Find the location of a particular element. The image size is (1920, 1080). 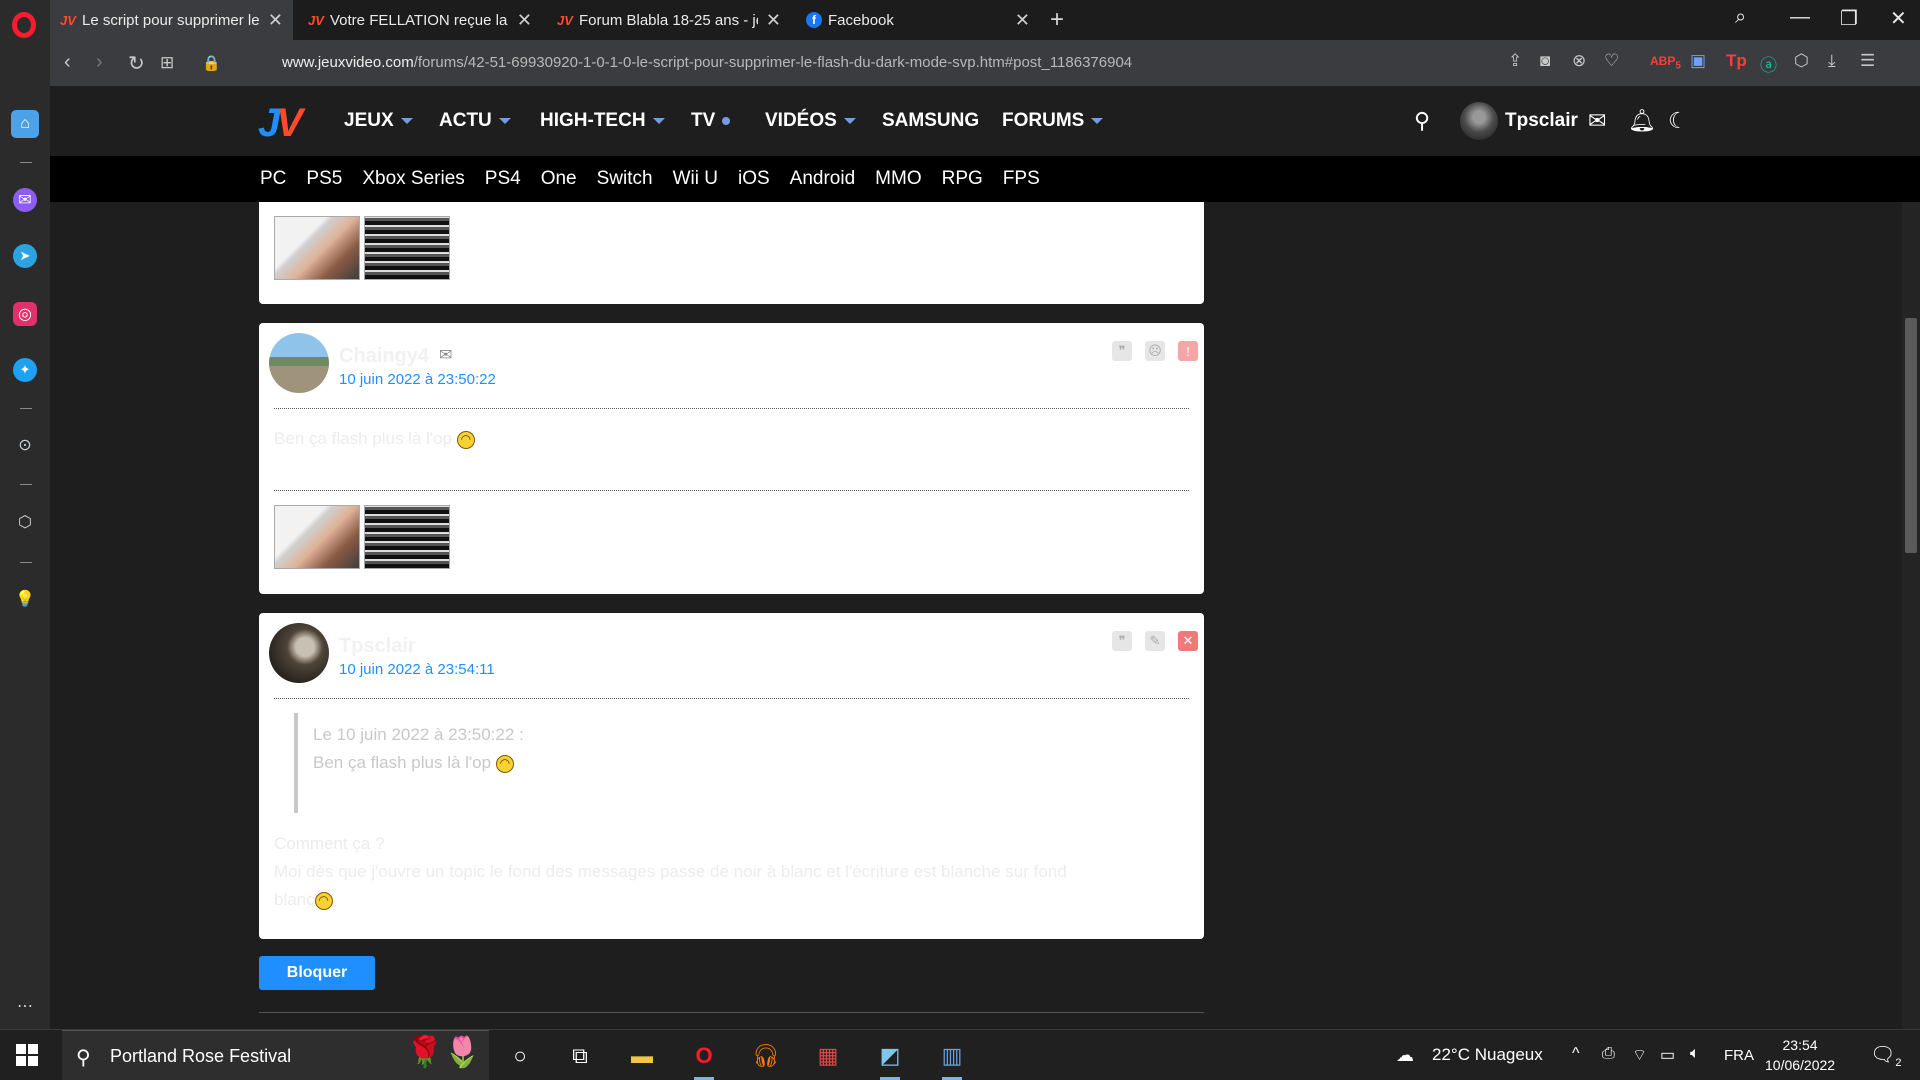

tabs-grid-icon: ⊞ is located at coordinates (167, 63).